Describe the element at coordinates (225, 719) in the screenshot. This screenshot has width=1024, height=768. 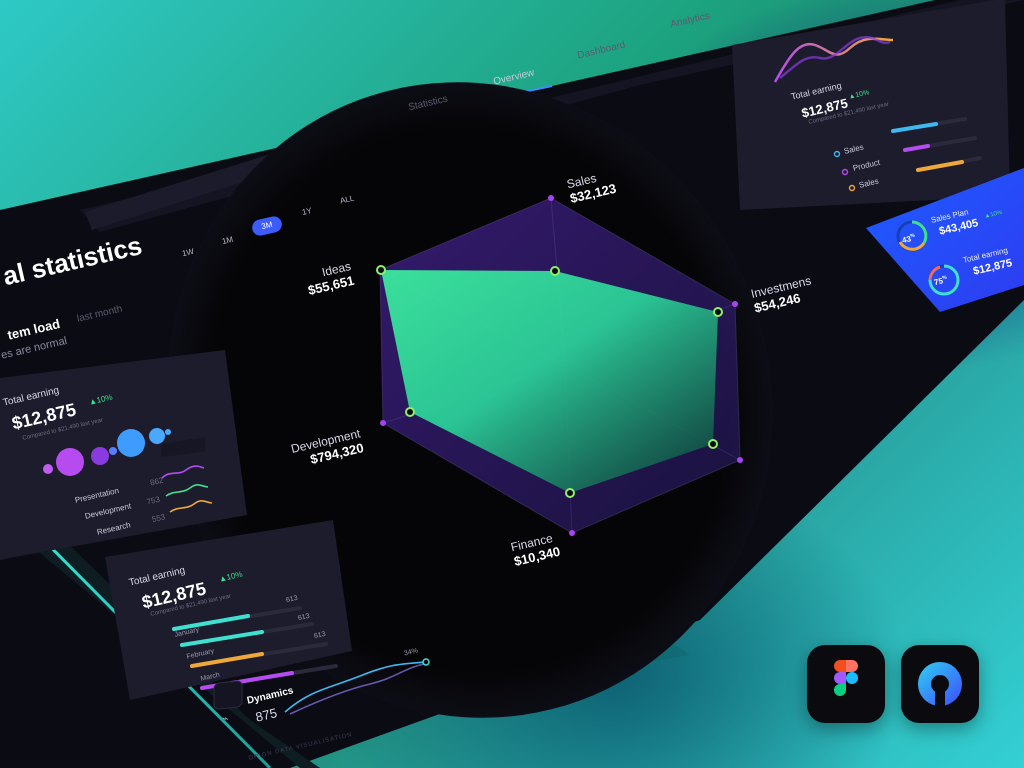
I see `chart-icon: ⌁` at that location.